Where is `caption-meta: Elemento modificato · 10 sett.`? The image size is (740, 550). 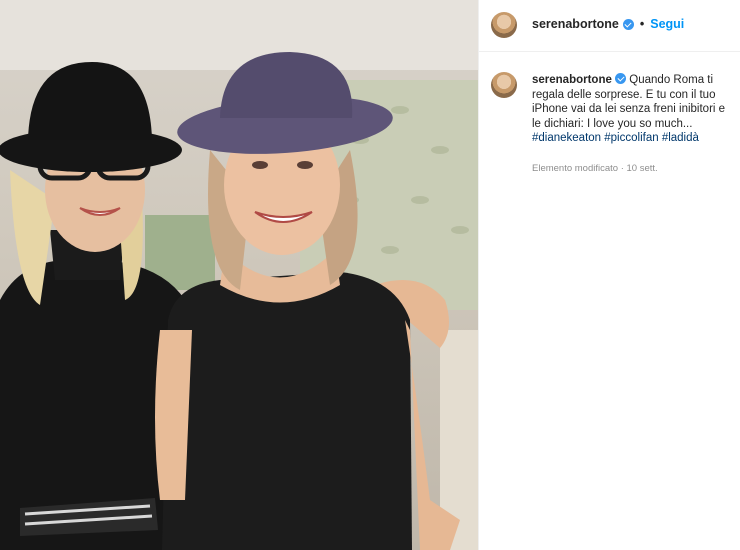 caption-meta: Elemento modificato · 10 sett. is located at coordinates (595, 168).